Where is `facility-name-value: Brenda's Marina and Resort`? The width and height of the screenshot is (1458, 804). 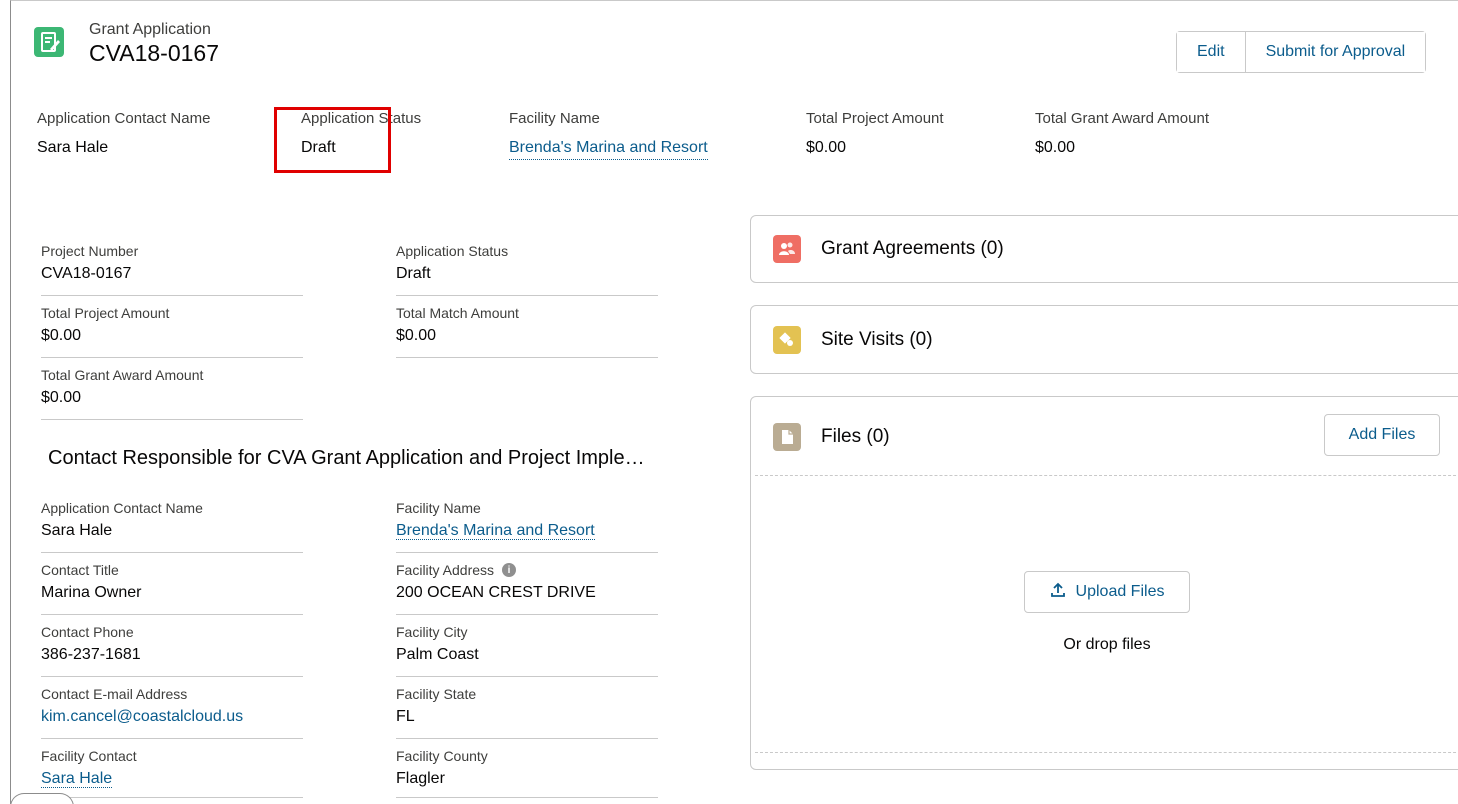 facility-name-value: Brenda's Marina and Resort is located at coordinates (527, 531).